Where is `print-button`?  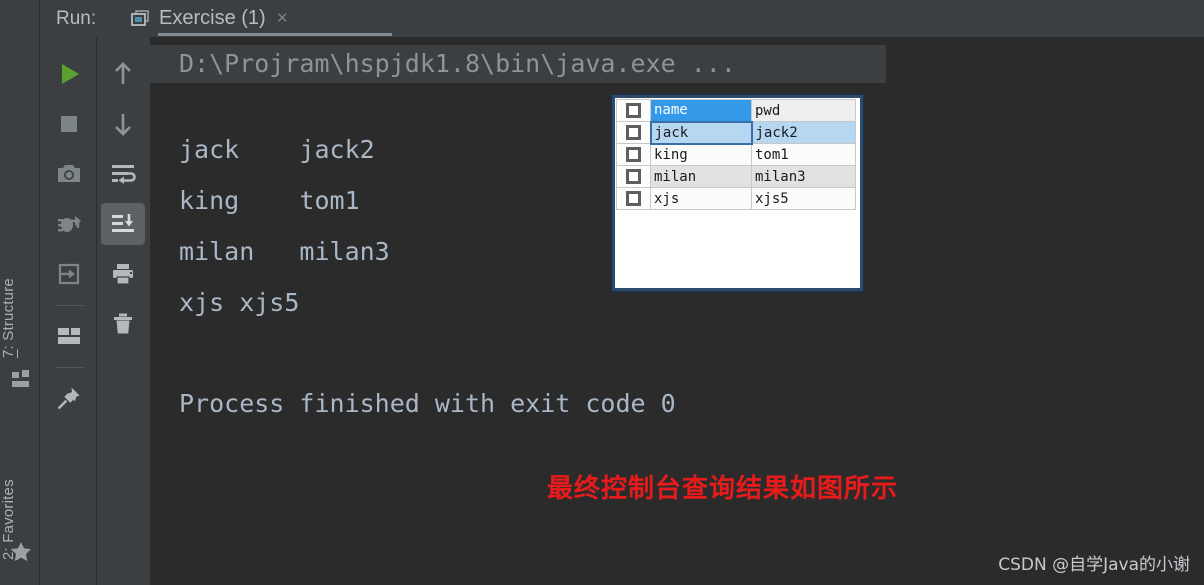 print-button is located at coordinates (123, 274).